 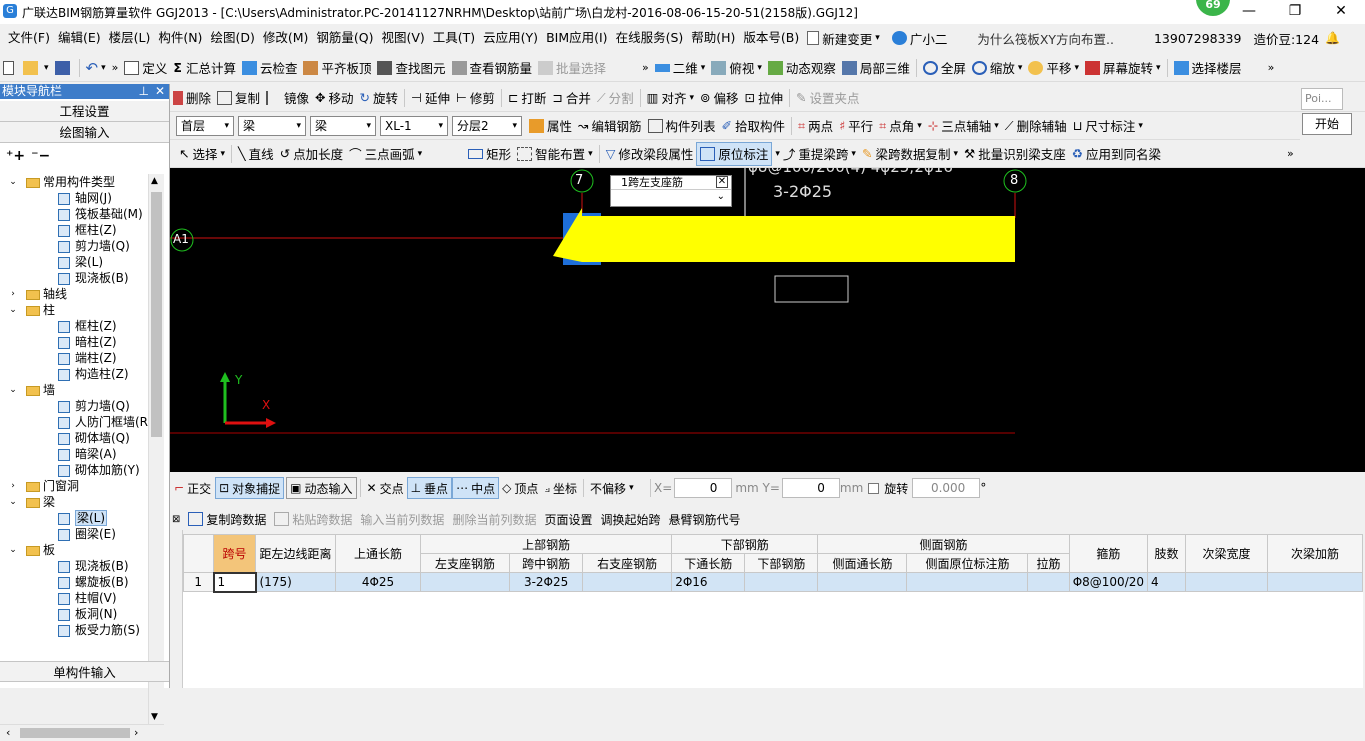 What do you see at coordinates (74, 182) in the screenshot?
I see `tree-folder: ⌄ 常用构件类型` at bounding box center [74, 182].